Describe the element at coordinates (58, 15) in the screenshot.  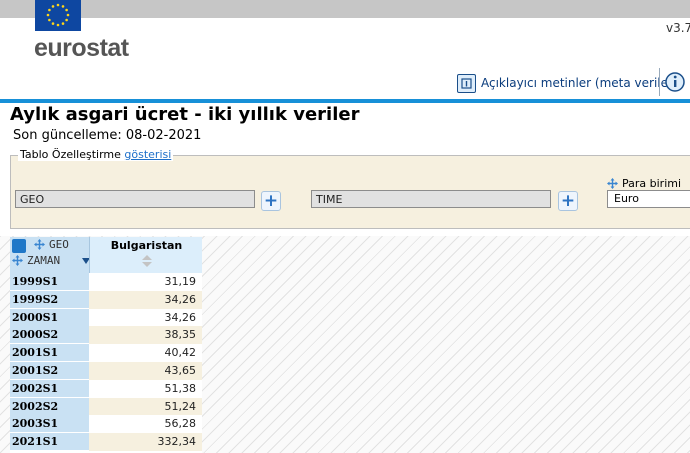
I see `eu-flag-icon` at that location.